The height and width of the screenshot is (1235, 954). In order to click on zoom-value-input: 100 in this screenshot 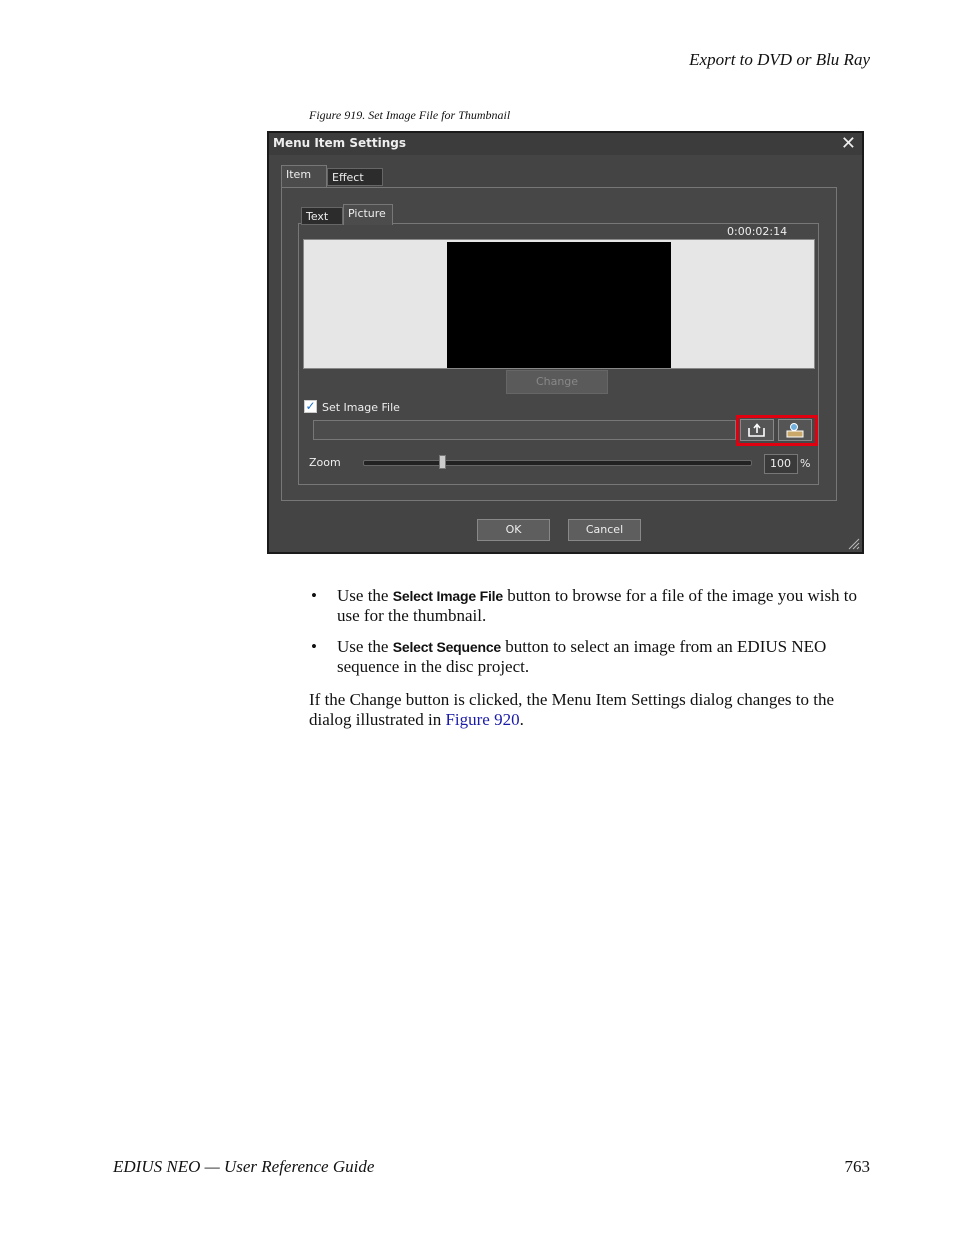, I will do `click(781, 464)`.